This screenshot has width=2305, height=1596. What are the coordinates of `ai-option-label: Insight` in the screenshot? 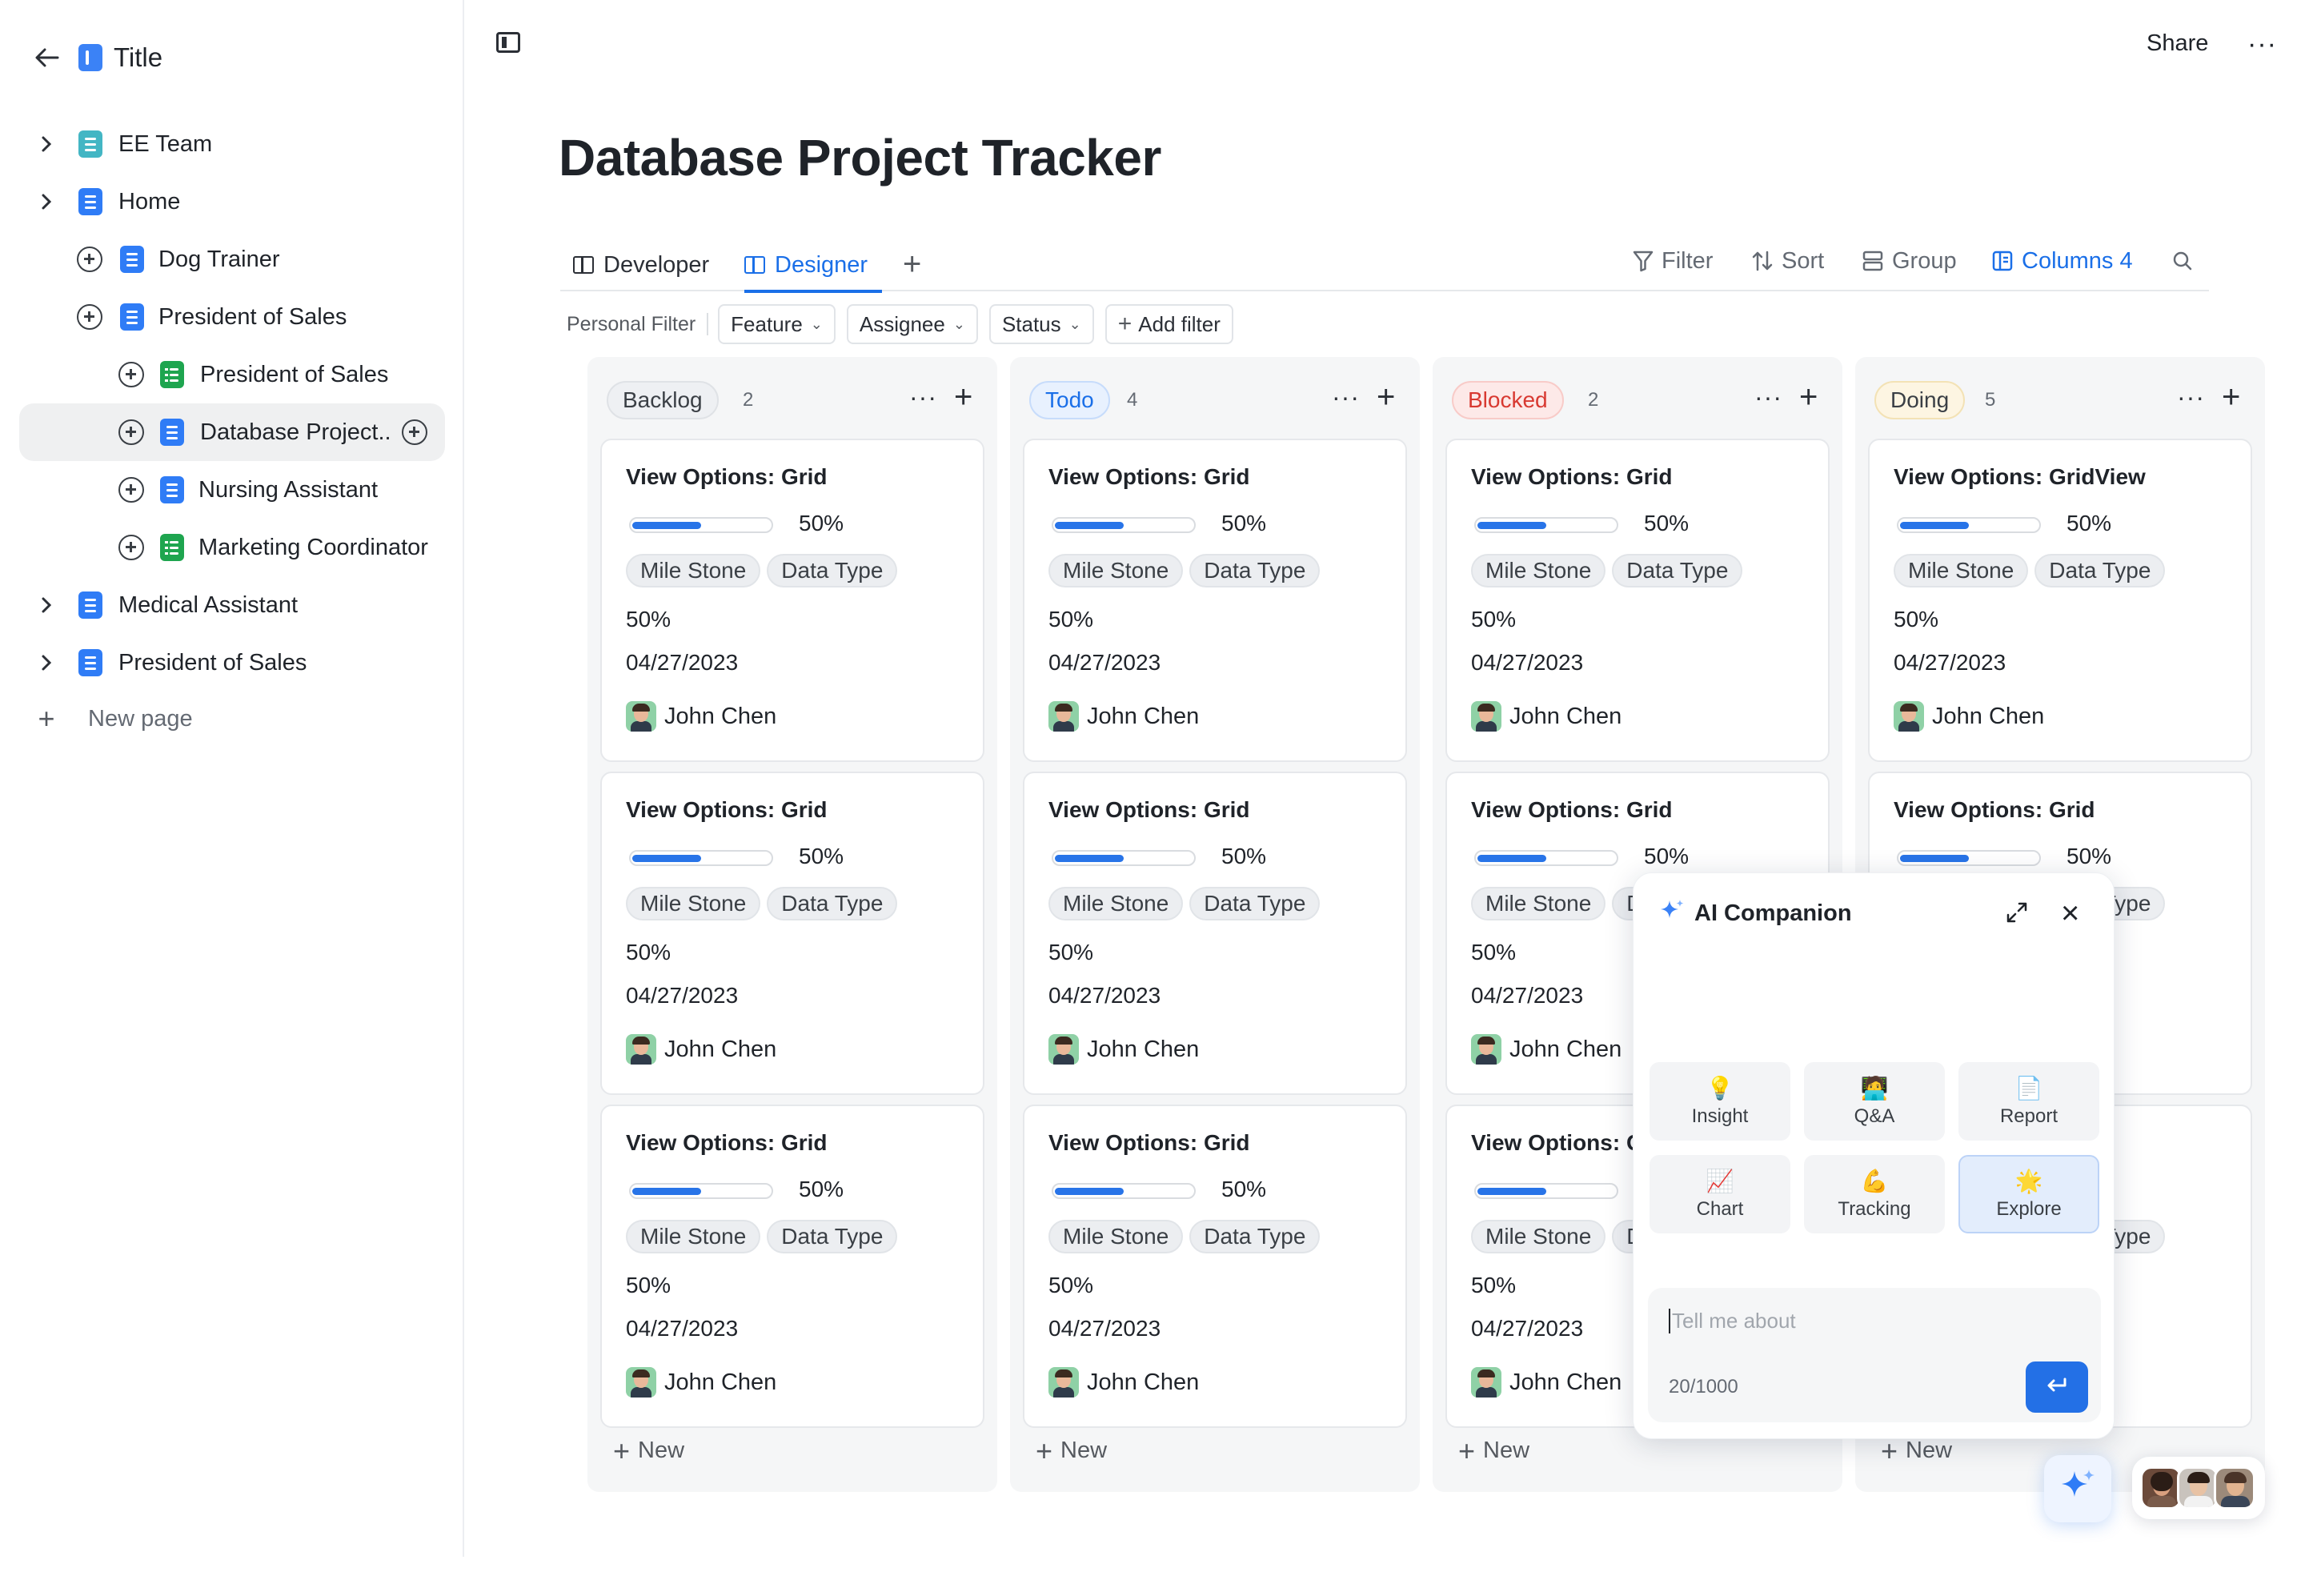 It's located at (1720, 1116).